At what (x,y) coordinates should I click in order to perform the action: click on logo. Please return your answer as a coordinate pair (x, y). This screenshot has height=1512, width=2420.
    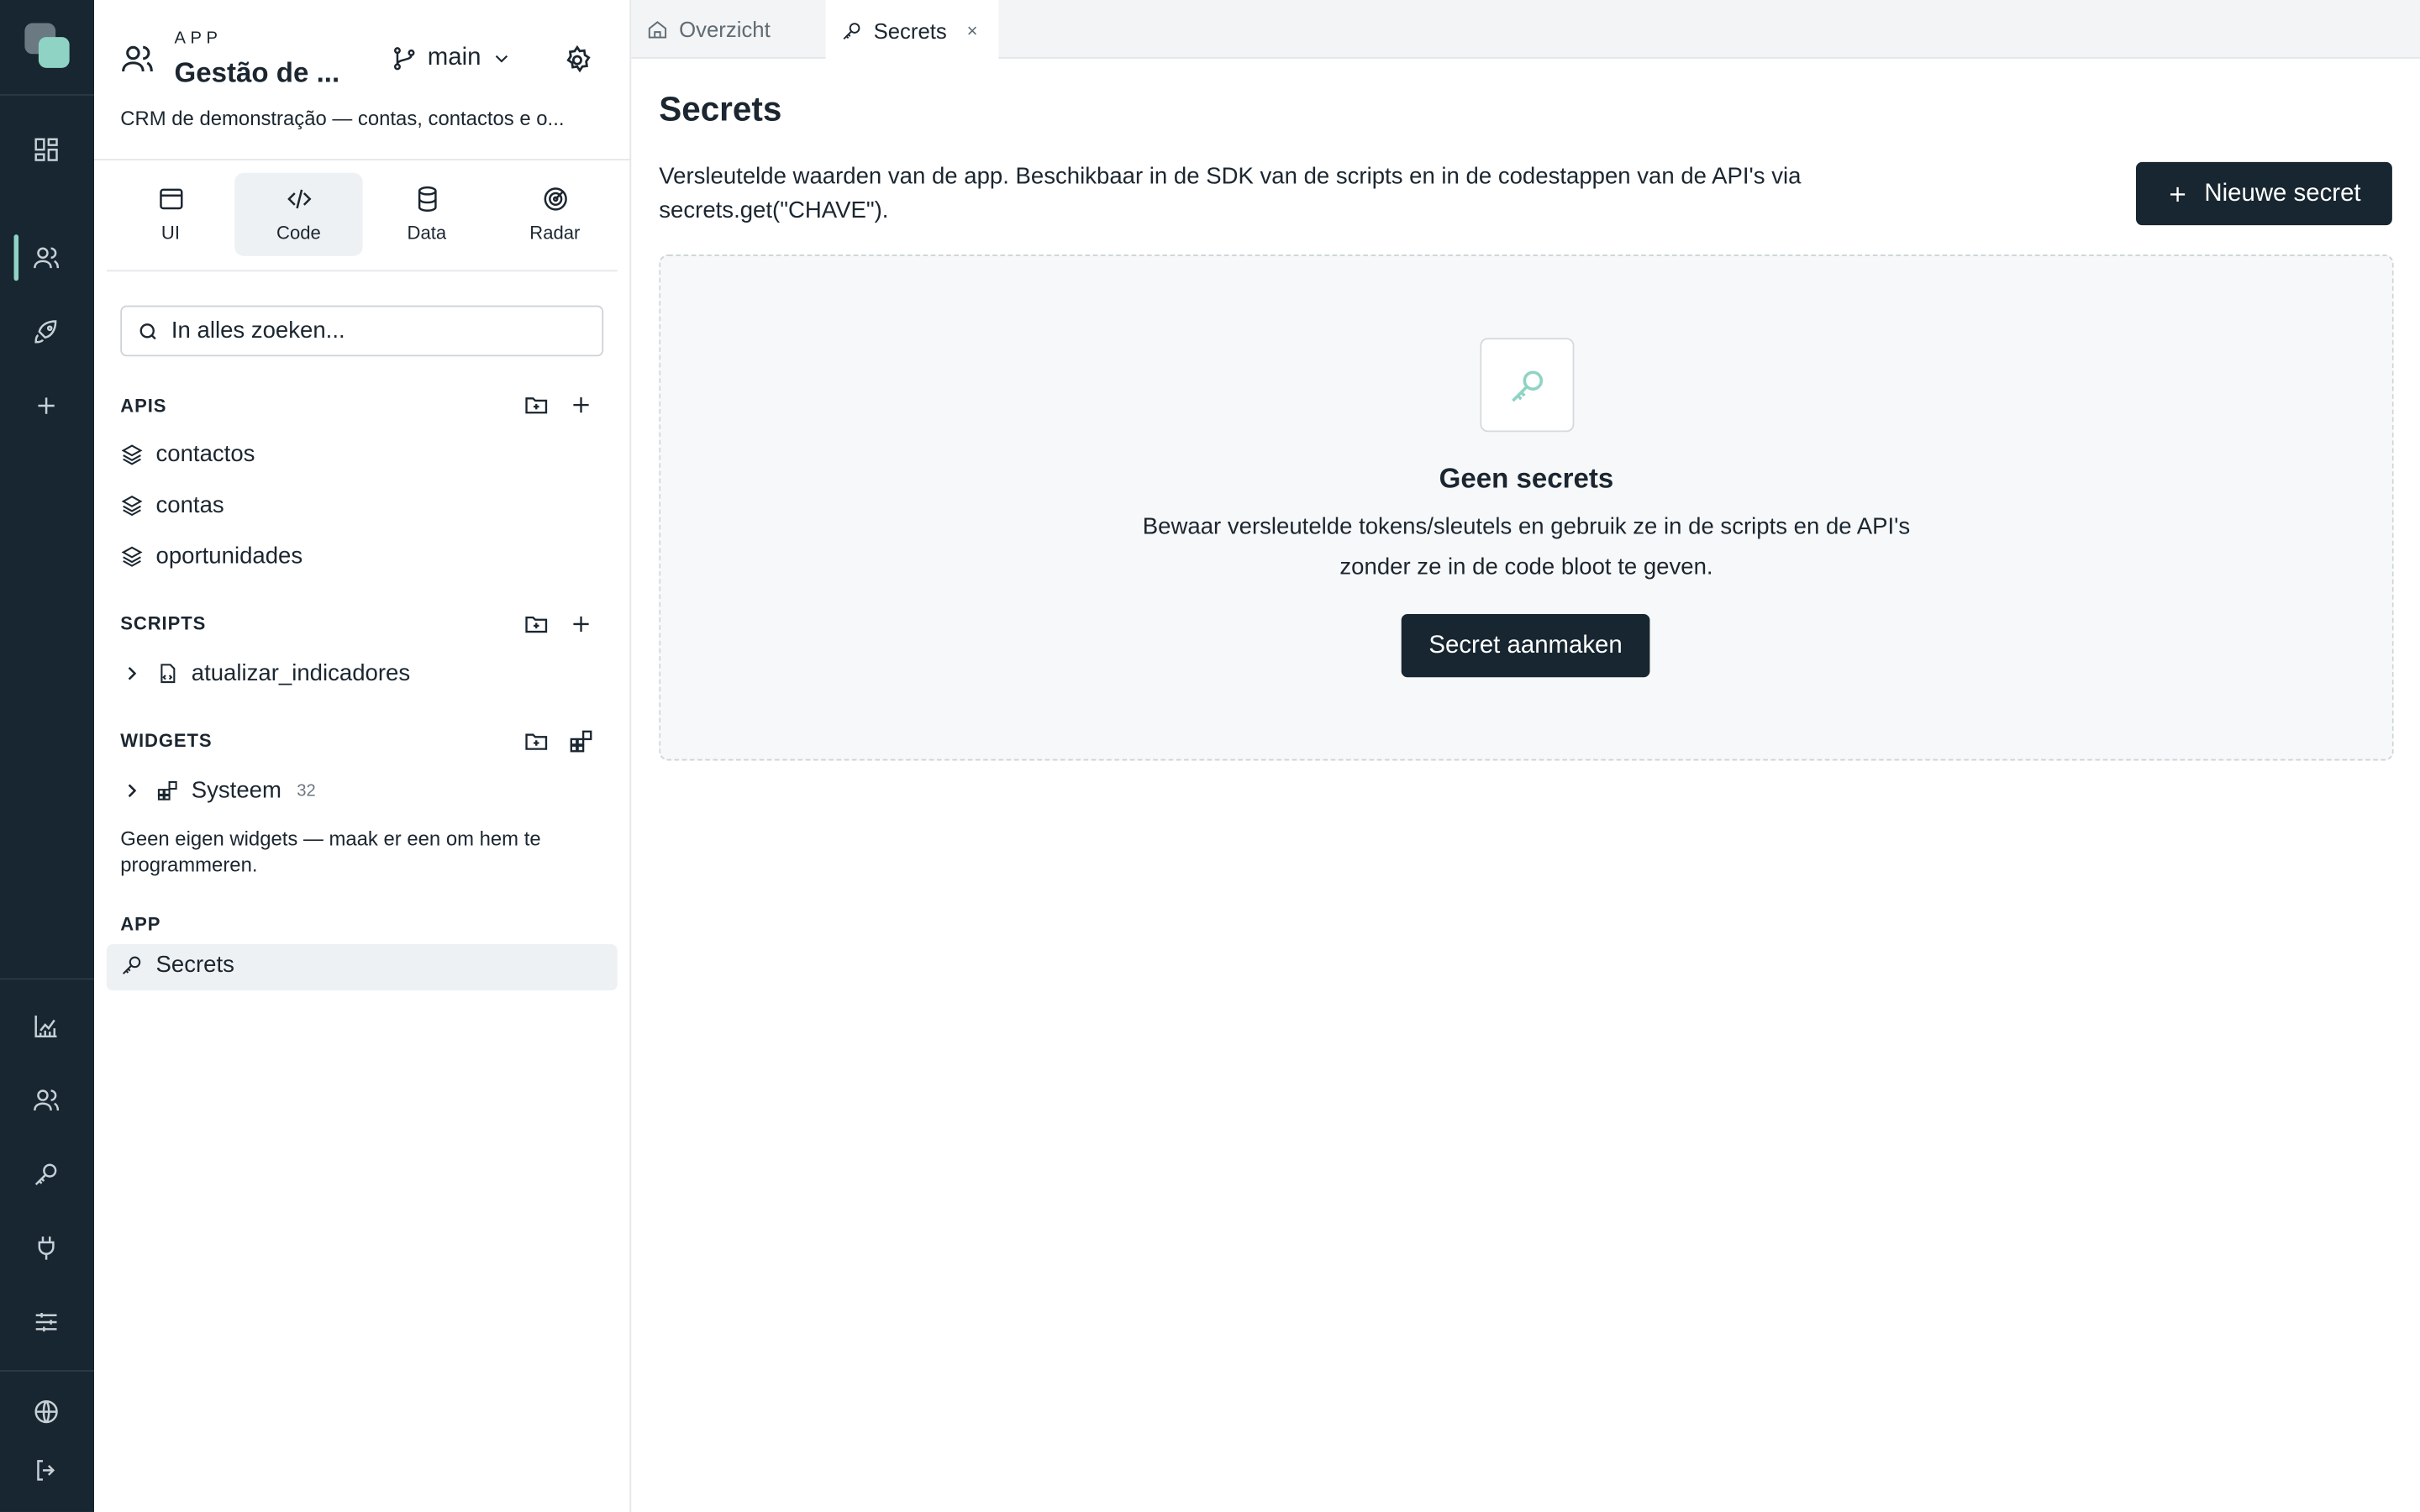
    Looking at the image, I should click on (47, 46).